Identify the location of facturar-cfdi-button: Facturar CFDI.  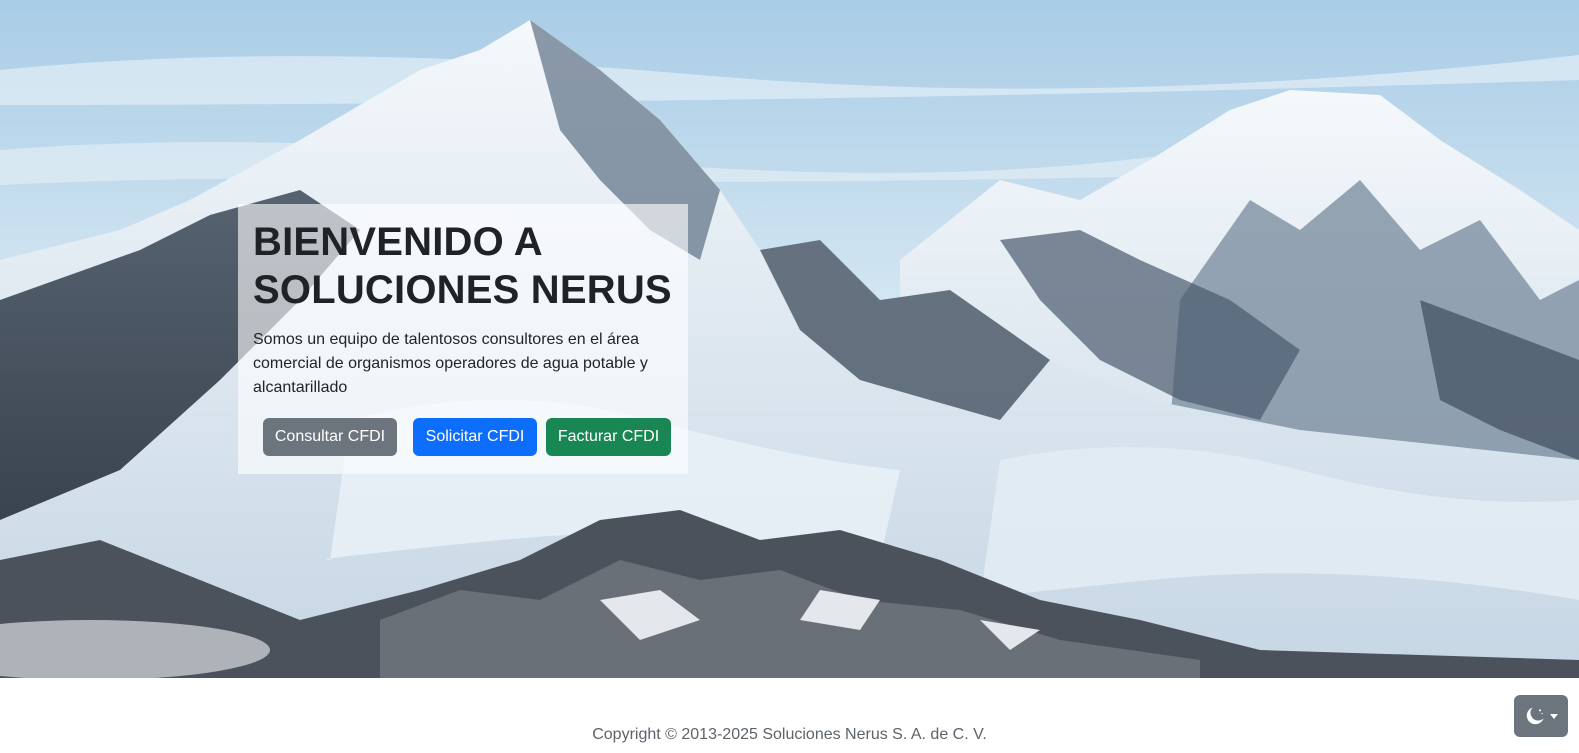
(608, 437).